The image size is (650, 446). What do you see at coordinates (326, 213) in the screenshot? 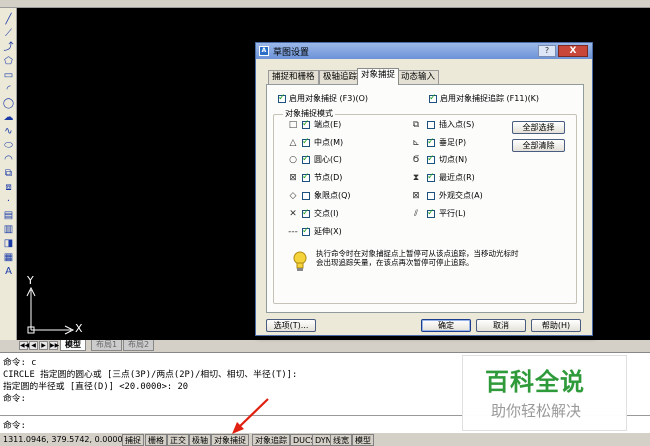
I see `snap-mode-label: 交点(I)` at bounding box center [326, 213].